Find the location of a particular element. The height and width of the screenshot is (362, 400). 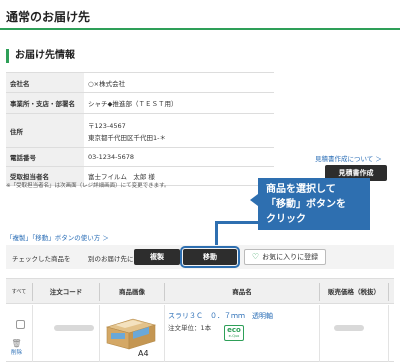

section-heading: お届け先情報 is located at coordinates (40, 56).